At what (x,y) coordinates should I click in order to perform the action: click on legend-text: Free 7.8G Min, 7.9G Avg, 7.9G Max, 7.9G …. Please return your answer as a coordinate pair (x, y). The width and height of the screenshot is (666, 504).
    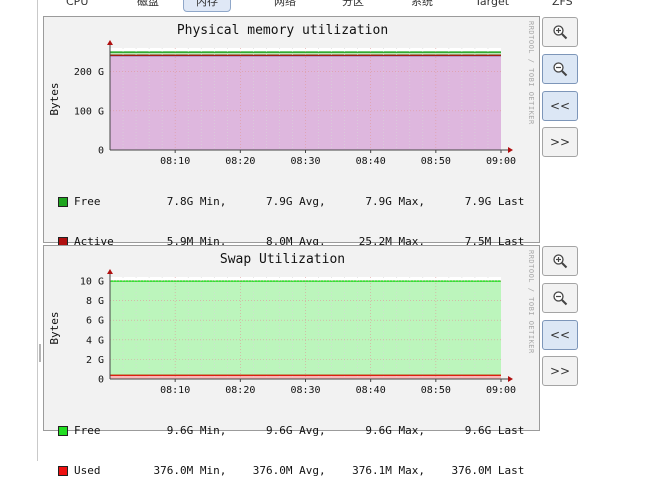
    Looking at the image, I should click on (299, 202).